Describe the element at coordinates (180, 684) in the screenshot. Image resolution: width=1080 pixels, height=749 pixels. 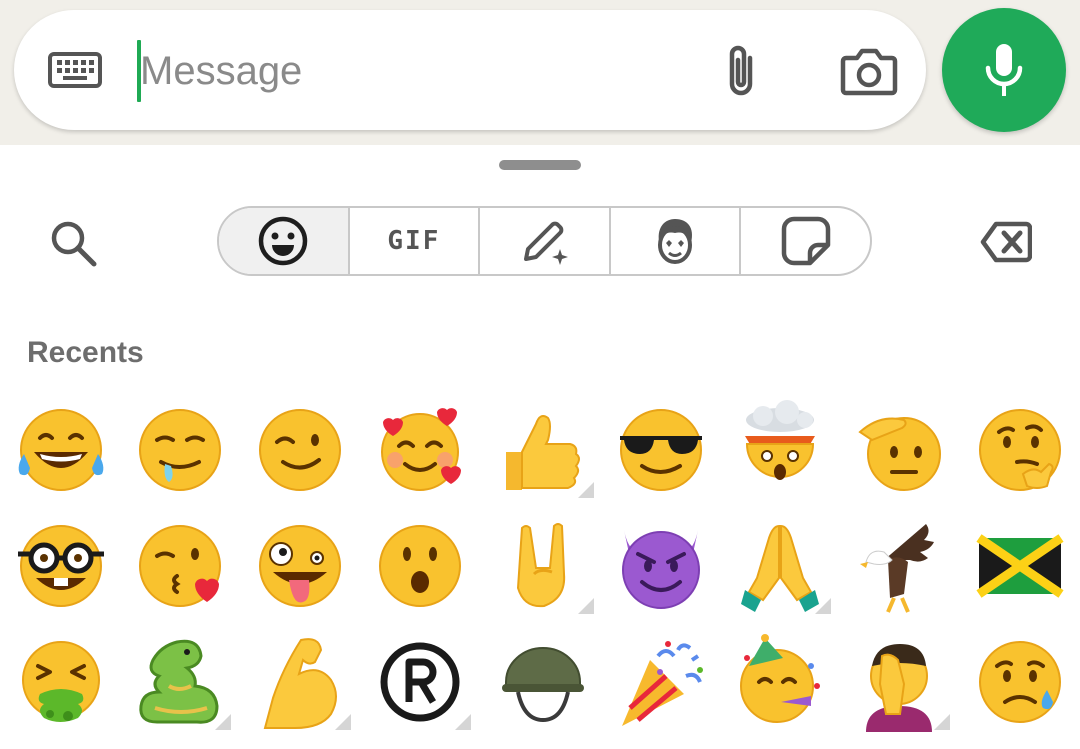
I see `dragon-emoji` at that location.